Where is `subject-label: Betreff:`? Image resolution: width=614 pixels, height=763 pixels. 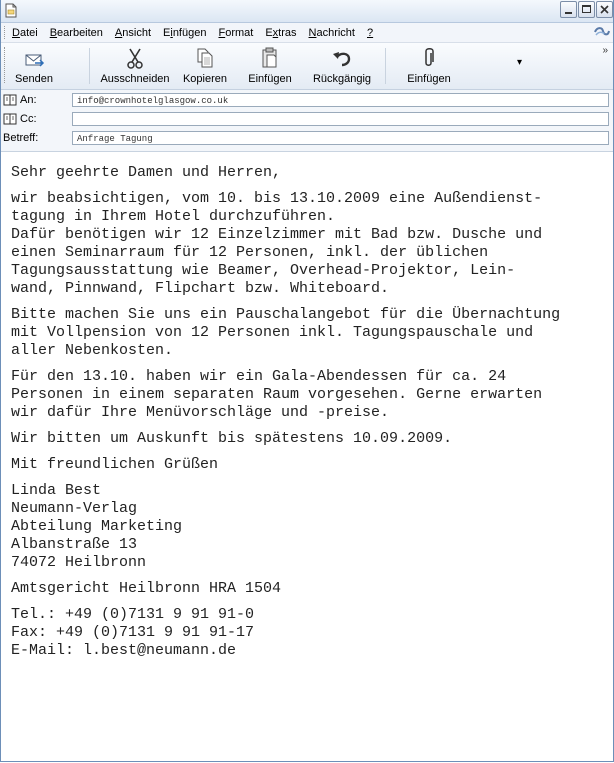 subject-label: Betreff: is located at coordinates (21, 138).